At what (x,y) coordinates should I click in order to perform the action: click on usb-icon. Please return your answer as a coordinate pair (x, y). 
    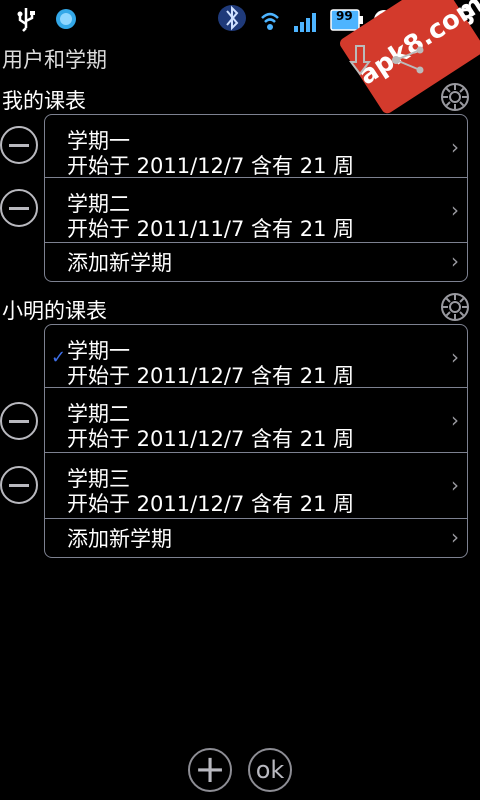
    Looking at the image, I should click on (26, 20).